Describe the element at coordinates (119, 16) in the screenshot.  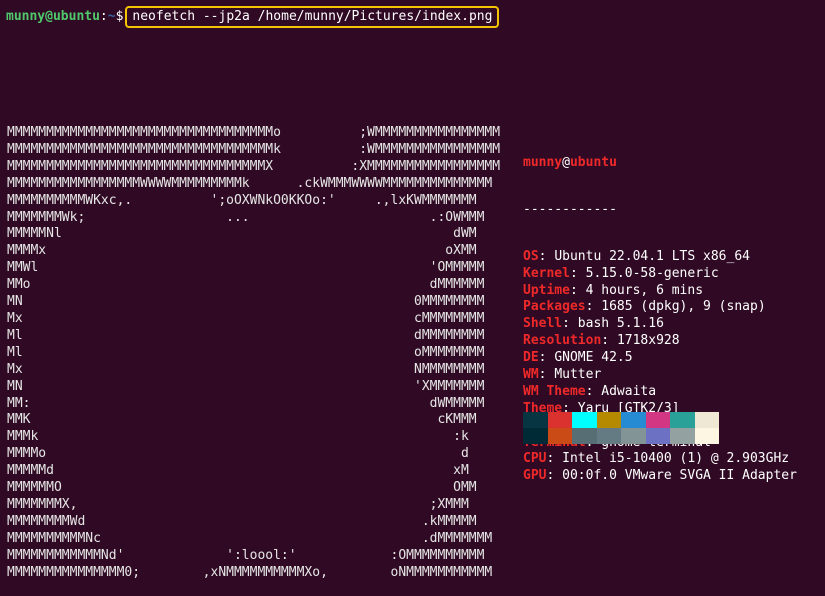
I see `prompt-dollar: $` at that location.